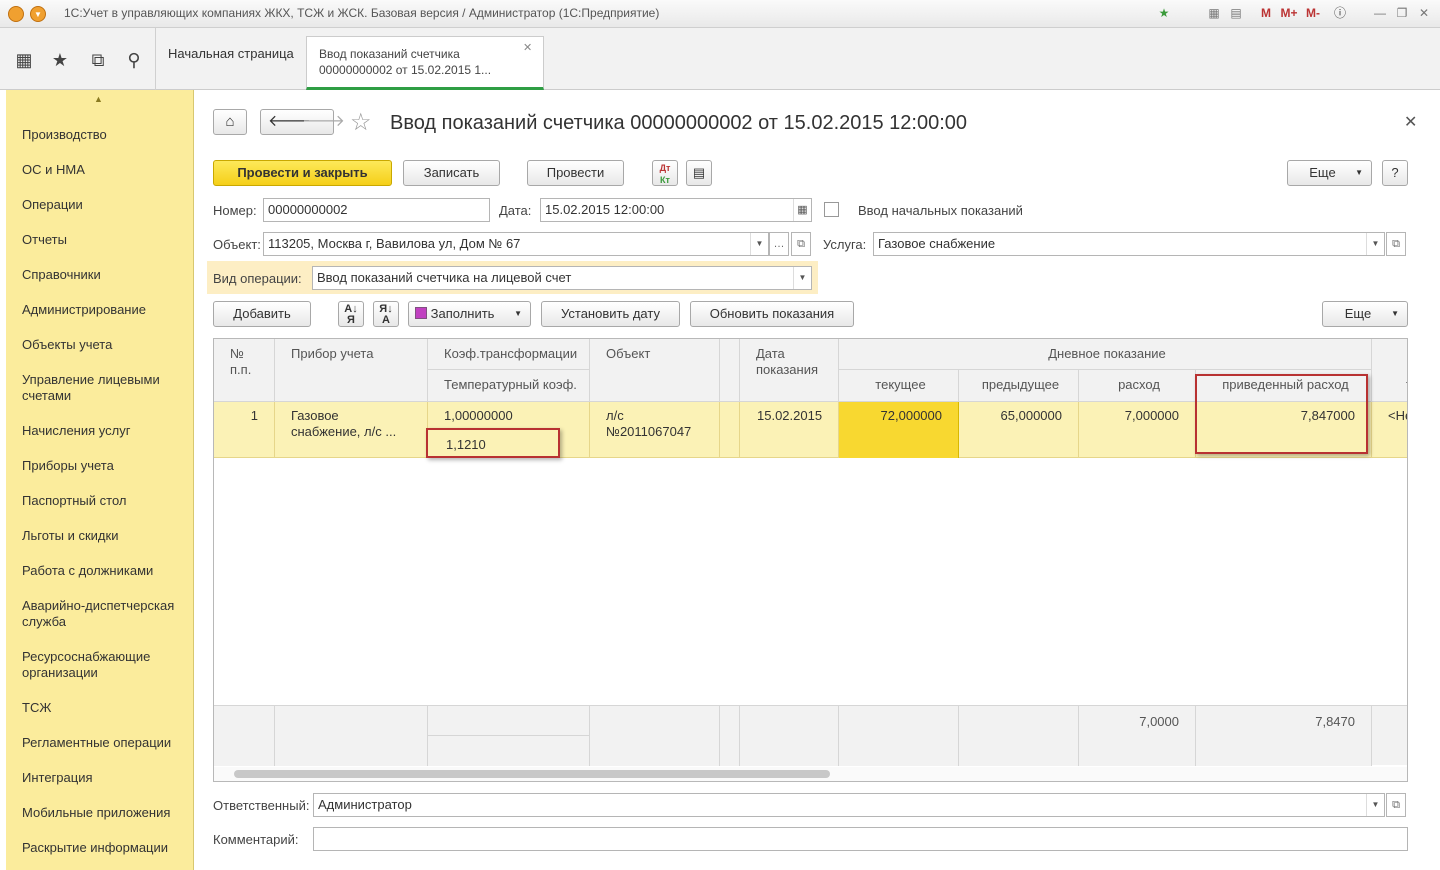 The image size is (1440, 870). Describe the element at coordinates (937, 243) in the screenshot. I see `service-value: Газовое снабжение` at that location.